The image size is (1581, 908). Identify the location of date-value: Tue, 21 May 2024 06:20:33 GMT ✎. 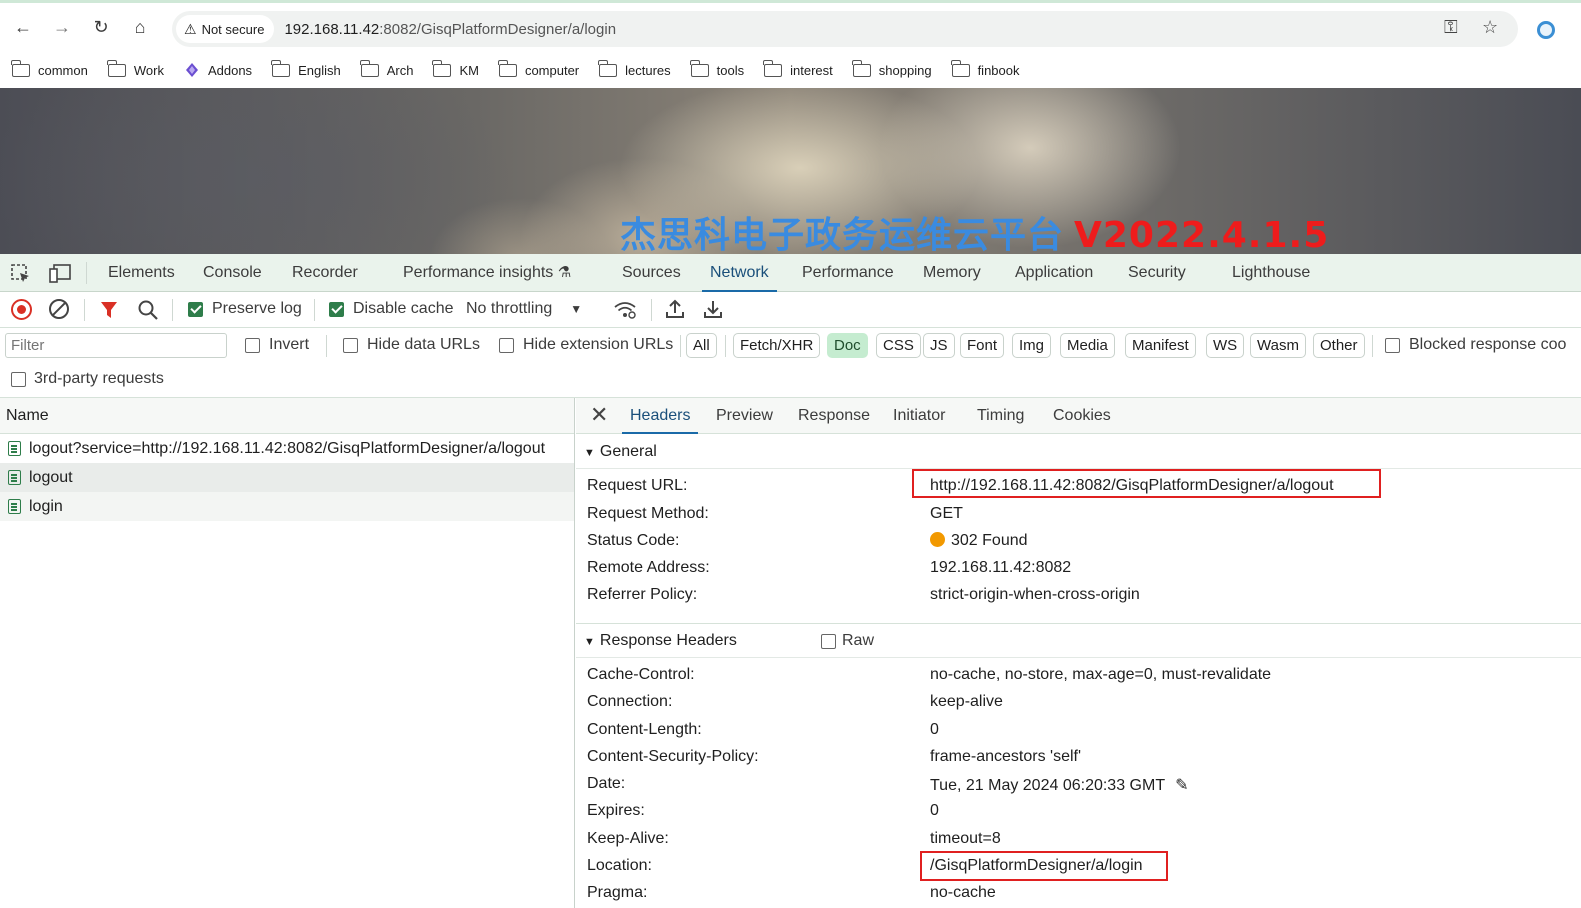
(1059, 785).